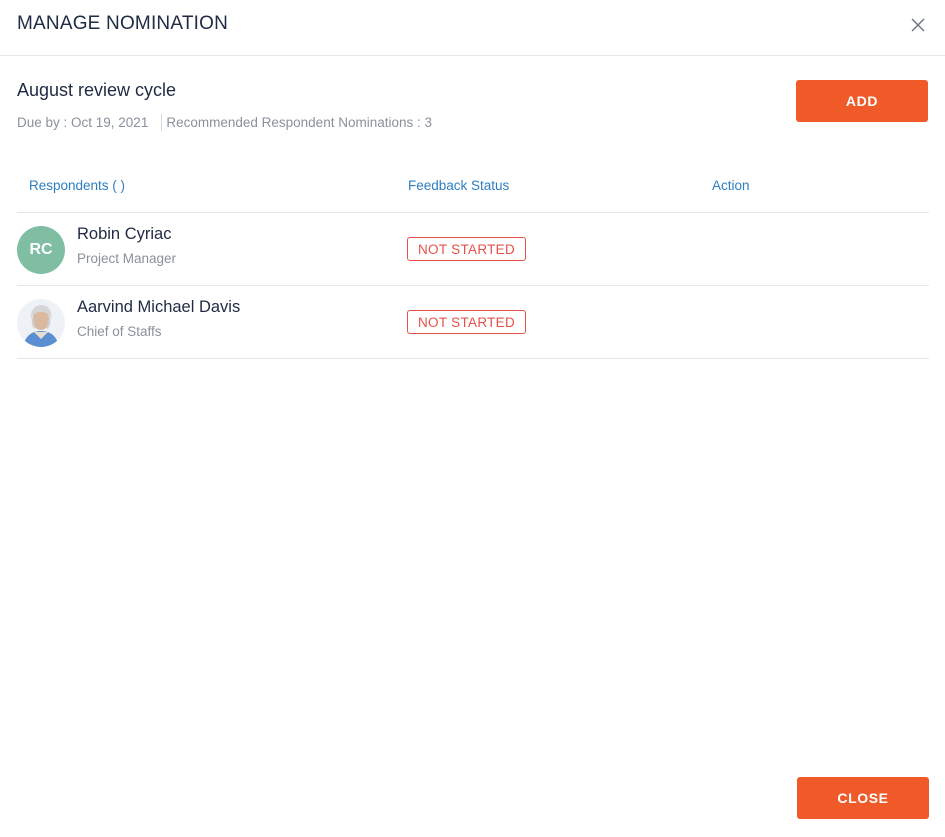  I want to click on user-photo-icon, so click(41, 323).